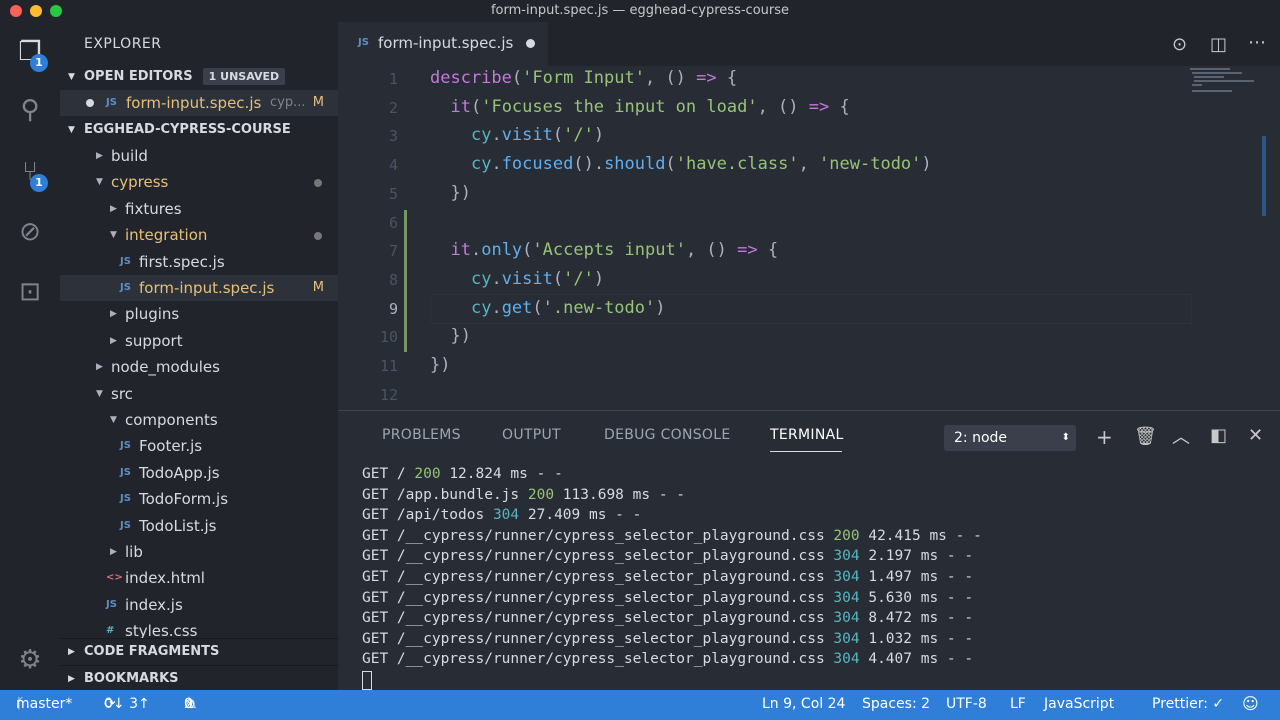  I want to click on tree-item-label: TodoApp.js, so click(179, 472).